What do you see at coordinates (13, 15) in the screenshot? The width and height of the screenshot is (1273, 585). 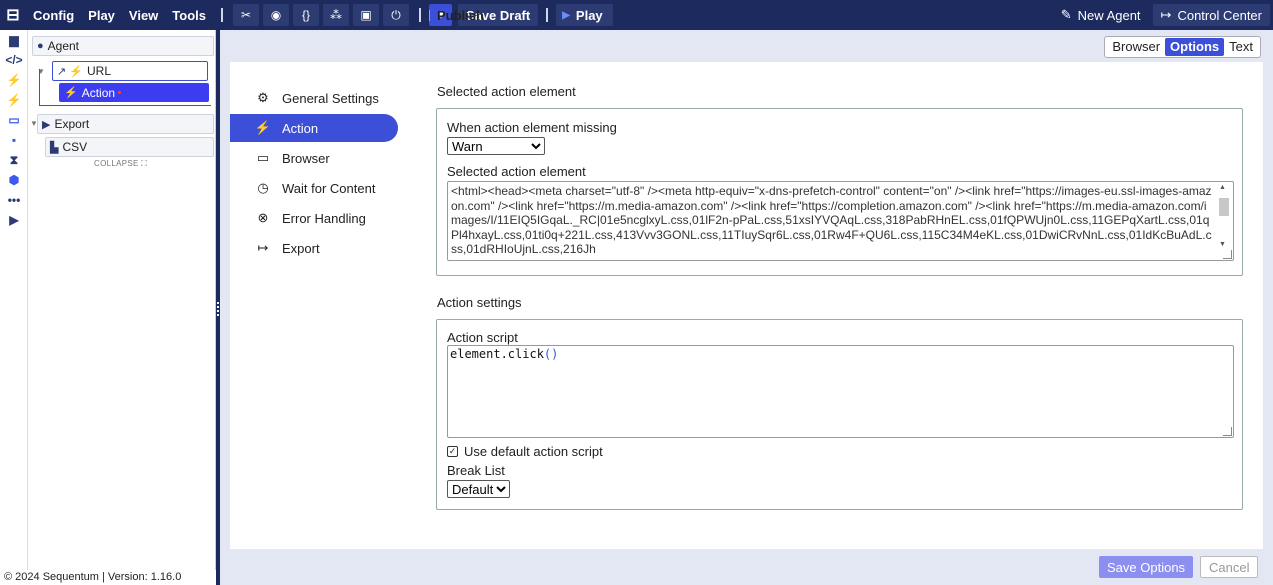 I see `app-logo-icon: ⊟` at bounding box center [13, 15].